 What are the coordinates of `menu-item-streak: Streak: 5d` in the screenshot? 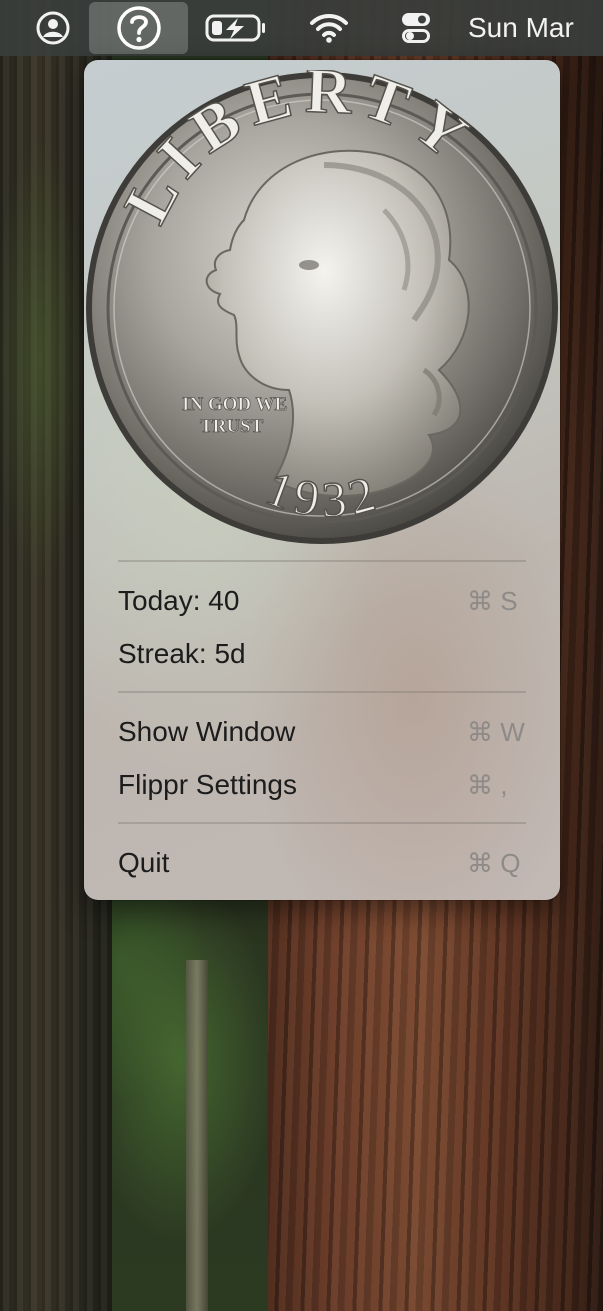 It's located at (322, 654).